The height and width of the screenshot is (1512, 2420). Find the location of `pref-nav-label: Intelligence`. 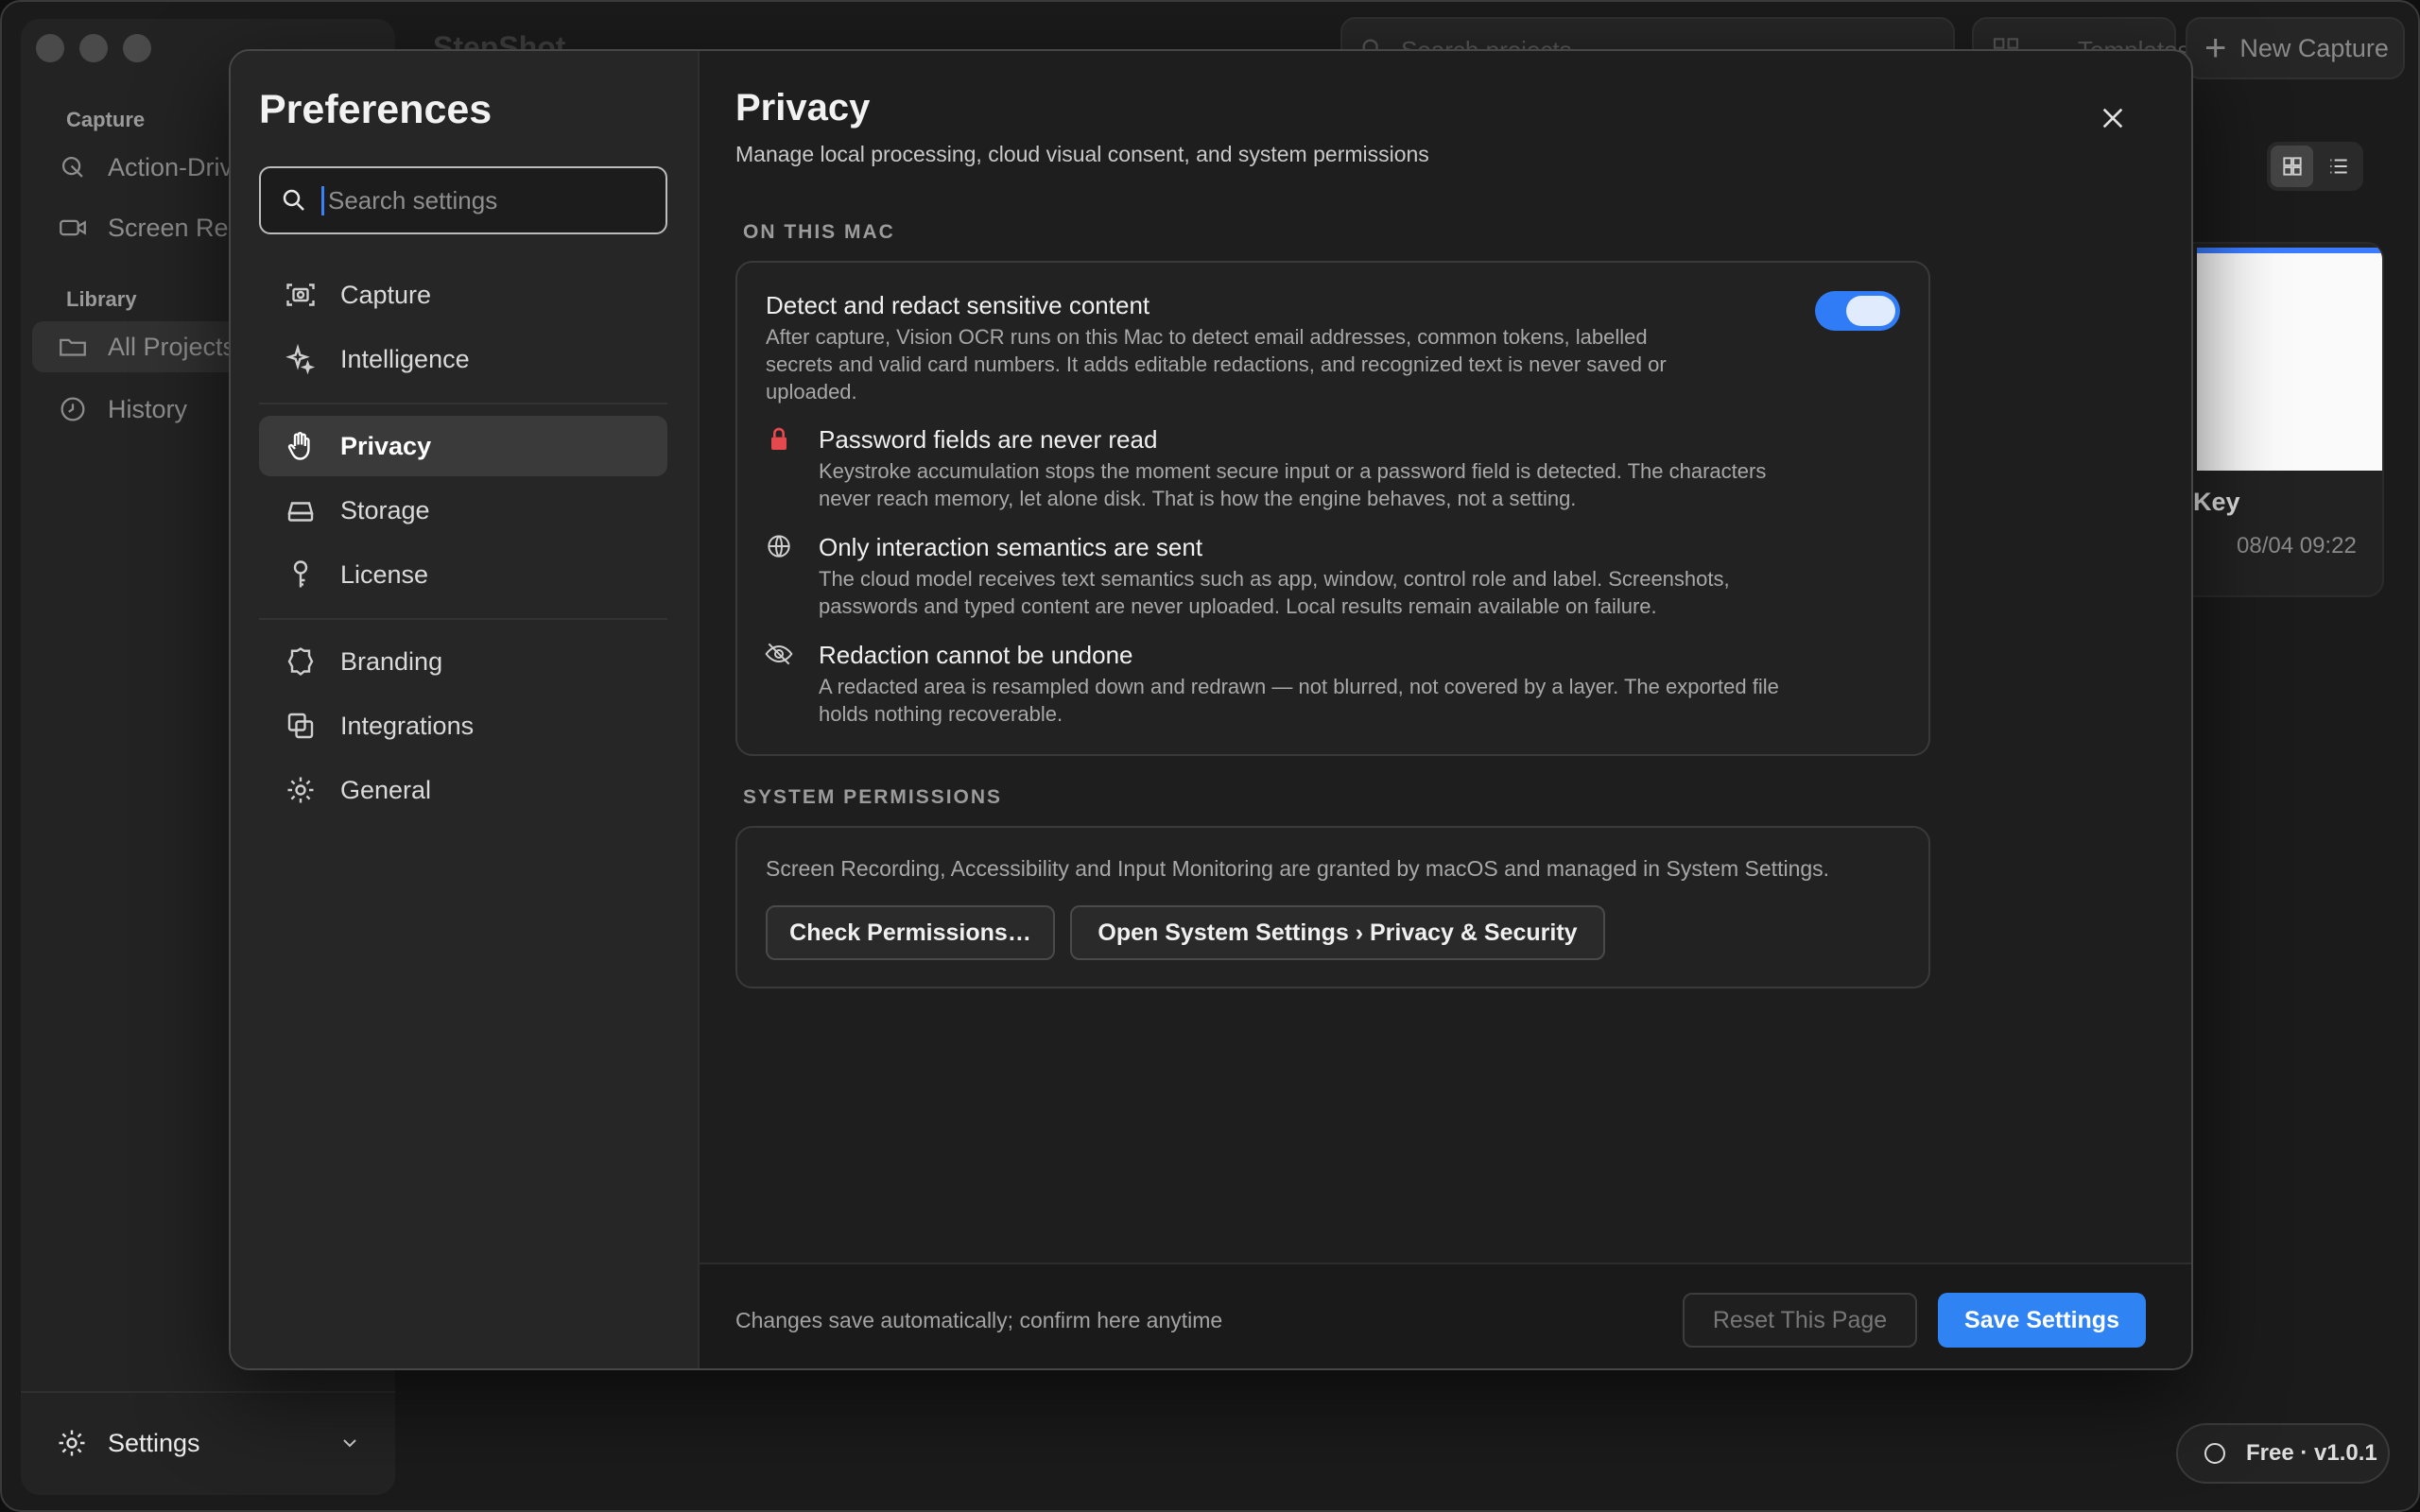

pref-nav-label: Intelligence is located at coordinates (405, 358).